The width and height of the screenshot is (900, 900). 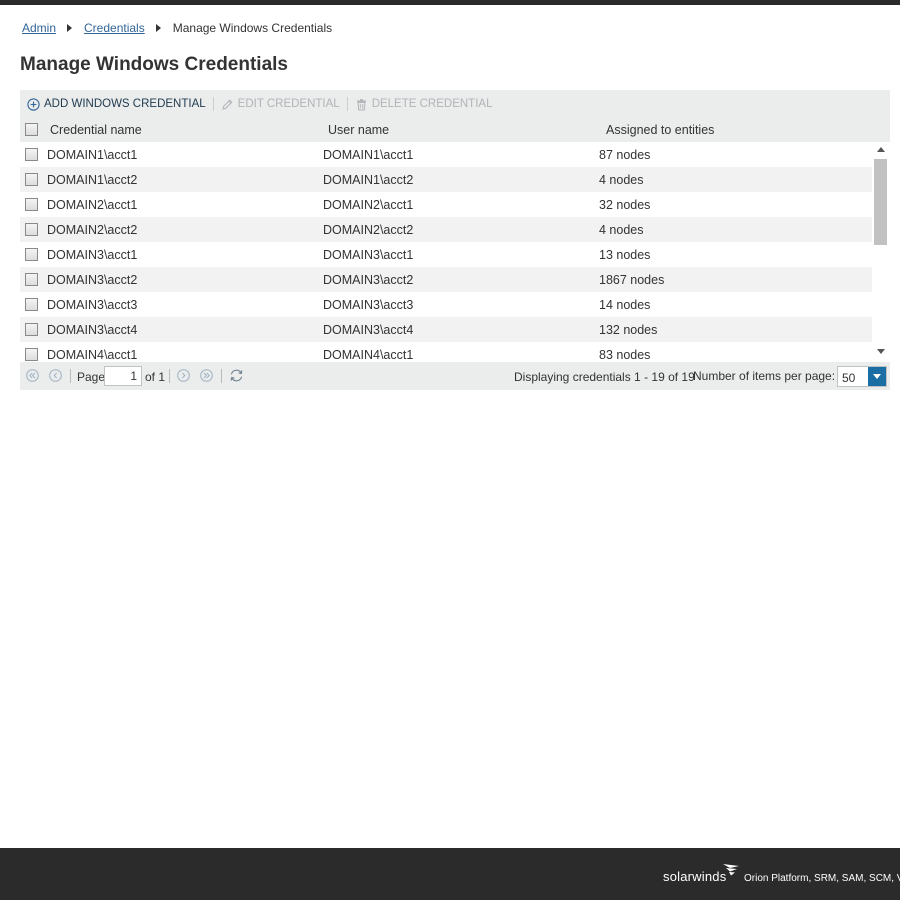 What do you see at coordinates (764, 376) in the screenshot?
I see `items-per-page-label: Number of items per page:` at bounding box center [764, 376].